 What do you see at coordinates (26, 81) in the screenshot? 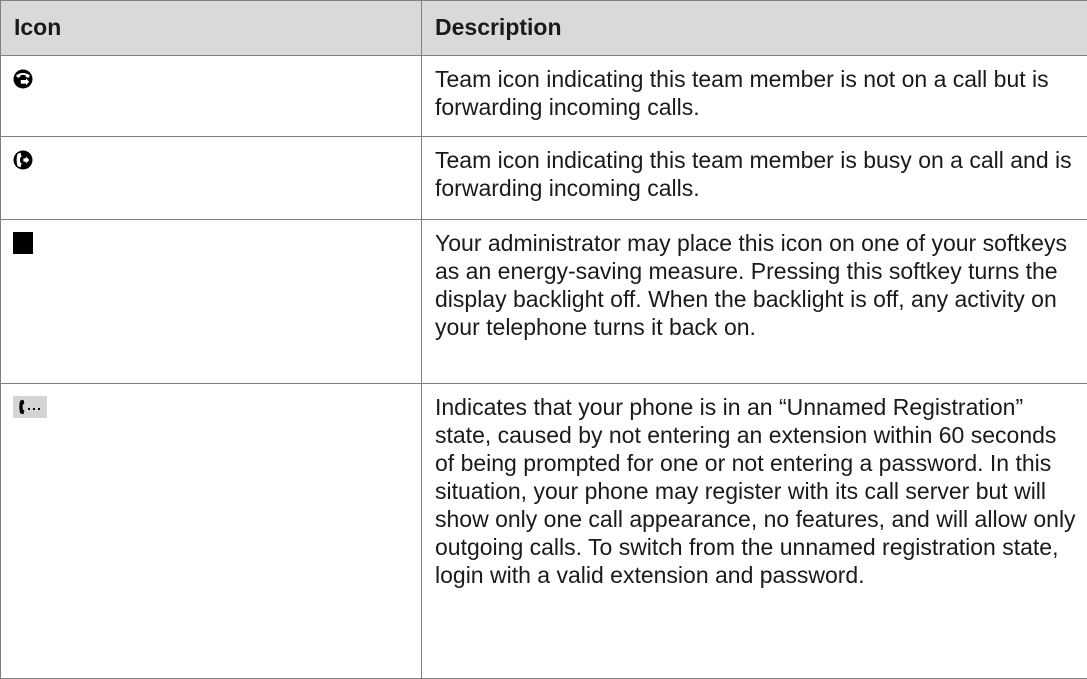
I see `team-forwarding-icon` at bounding box center [26, 81].